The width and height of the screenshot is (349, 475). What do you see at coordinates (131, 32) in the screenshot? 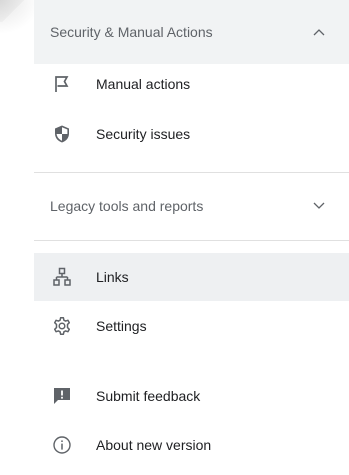
I see `section-title: Security & Manual Actions` at bounding box center [131, 32].